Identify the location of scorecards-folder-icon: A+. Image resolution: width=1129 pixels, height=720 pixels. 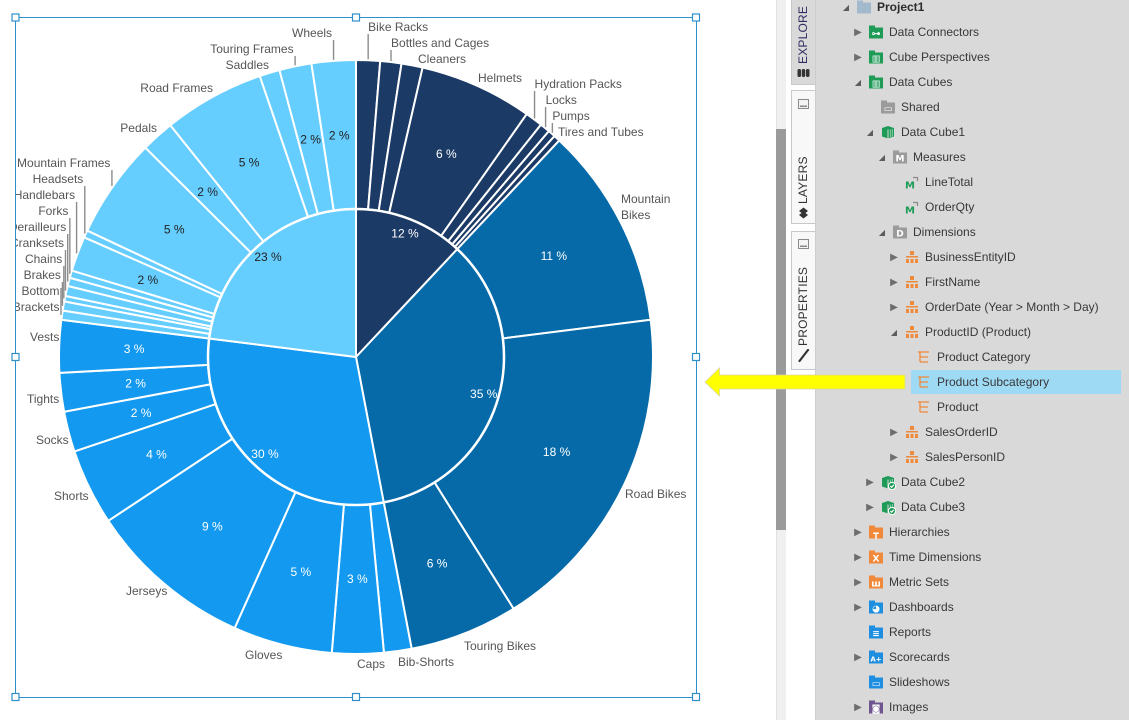
(876, 657).